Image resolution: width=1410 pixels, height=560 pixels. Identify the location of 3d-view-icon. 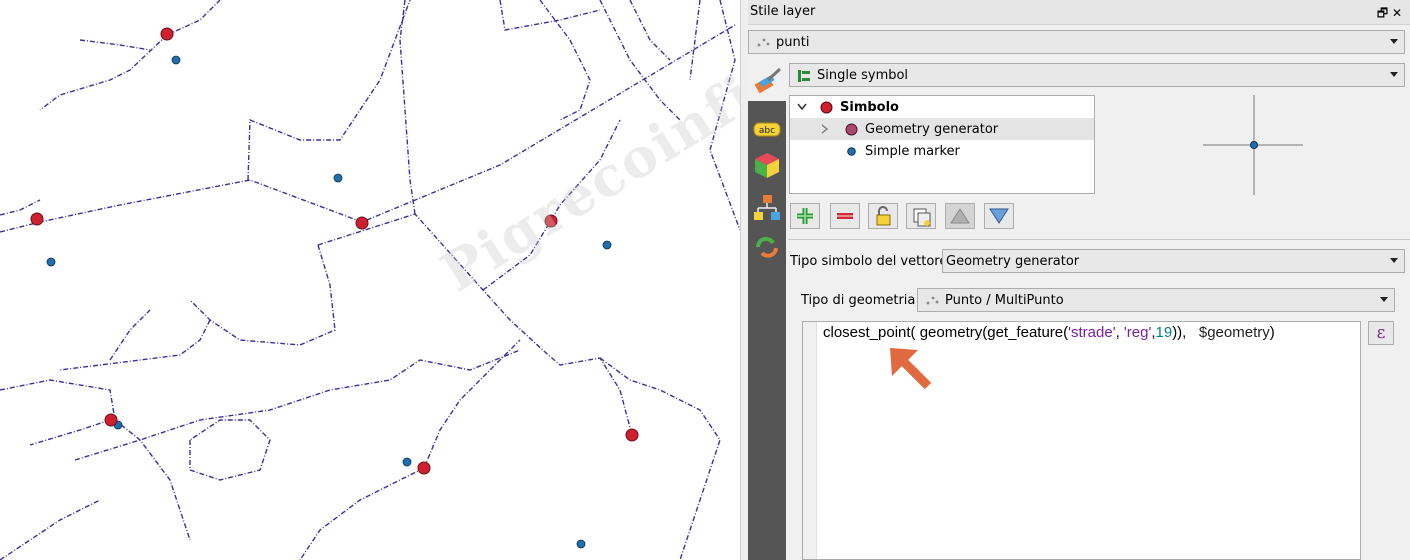
(767, 165).